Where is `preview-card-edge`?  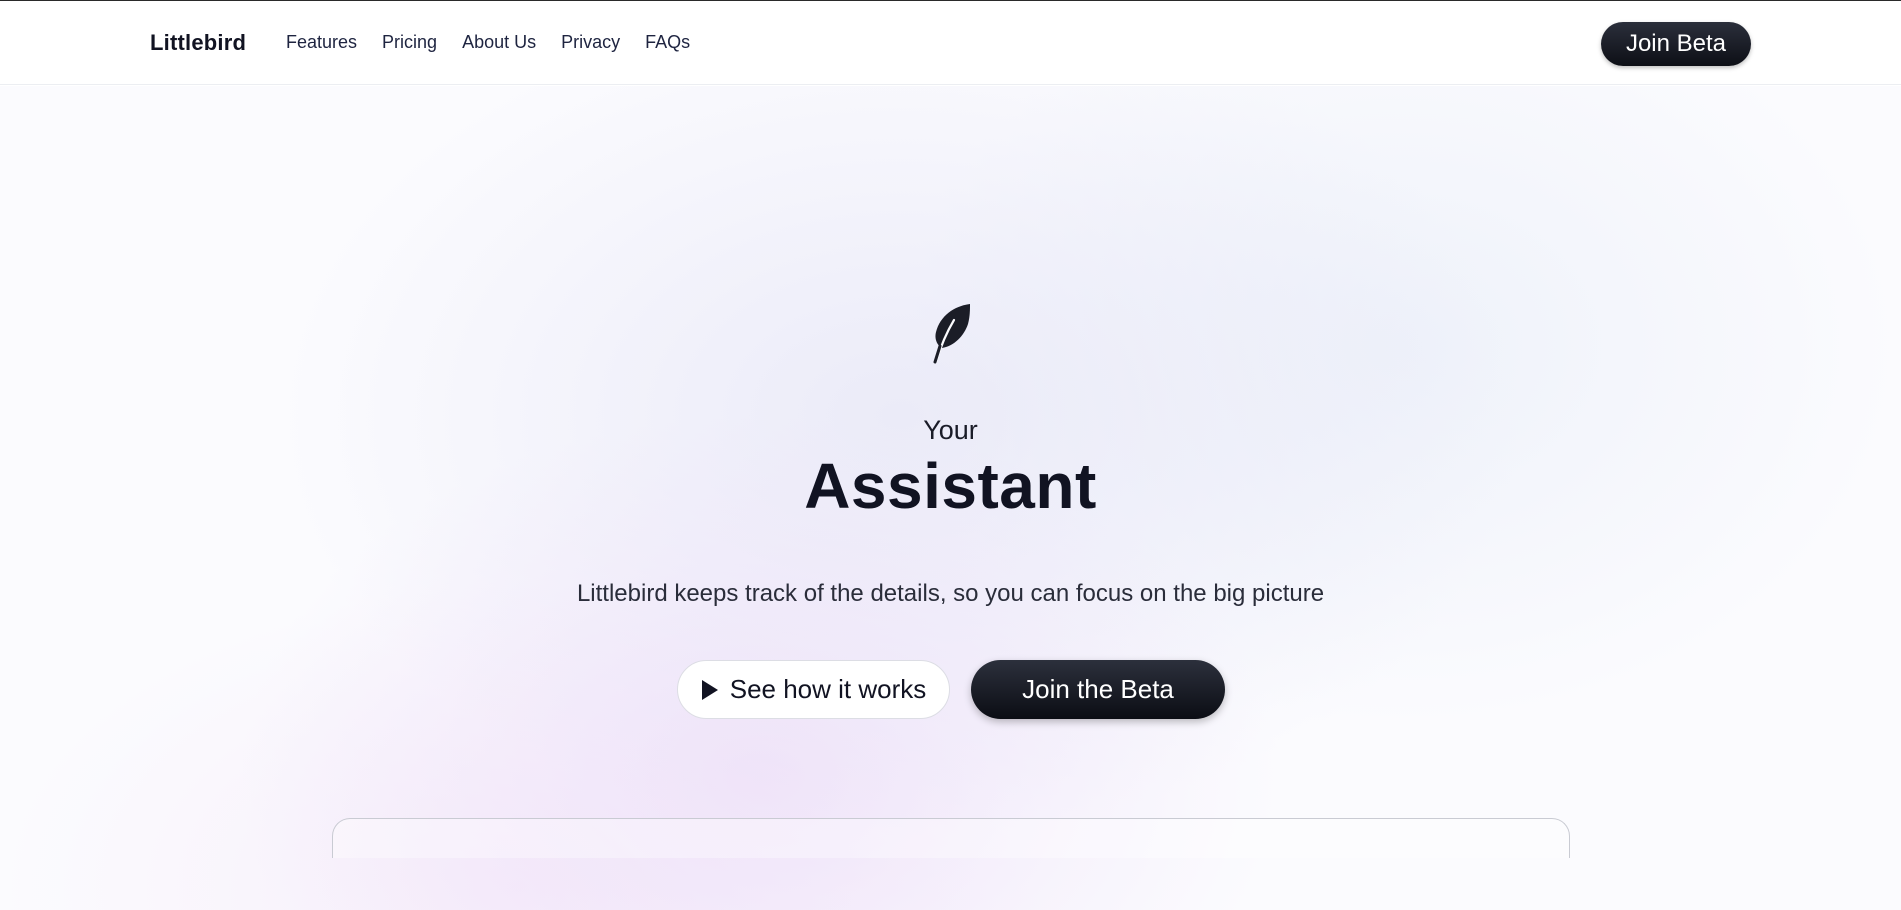 preview-card-edge is located at coordinates (951, 838).